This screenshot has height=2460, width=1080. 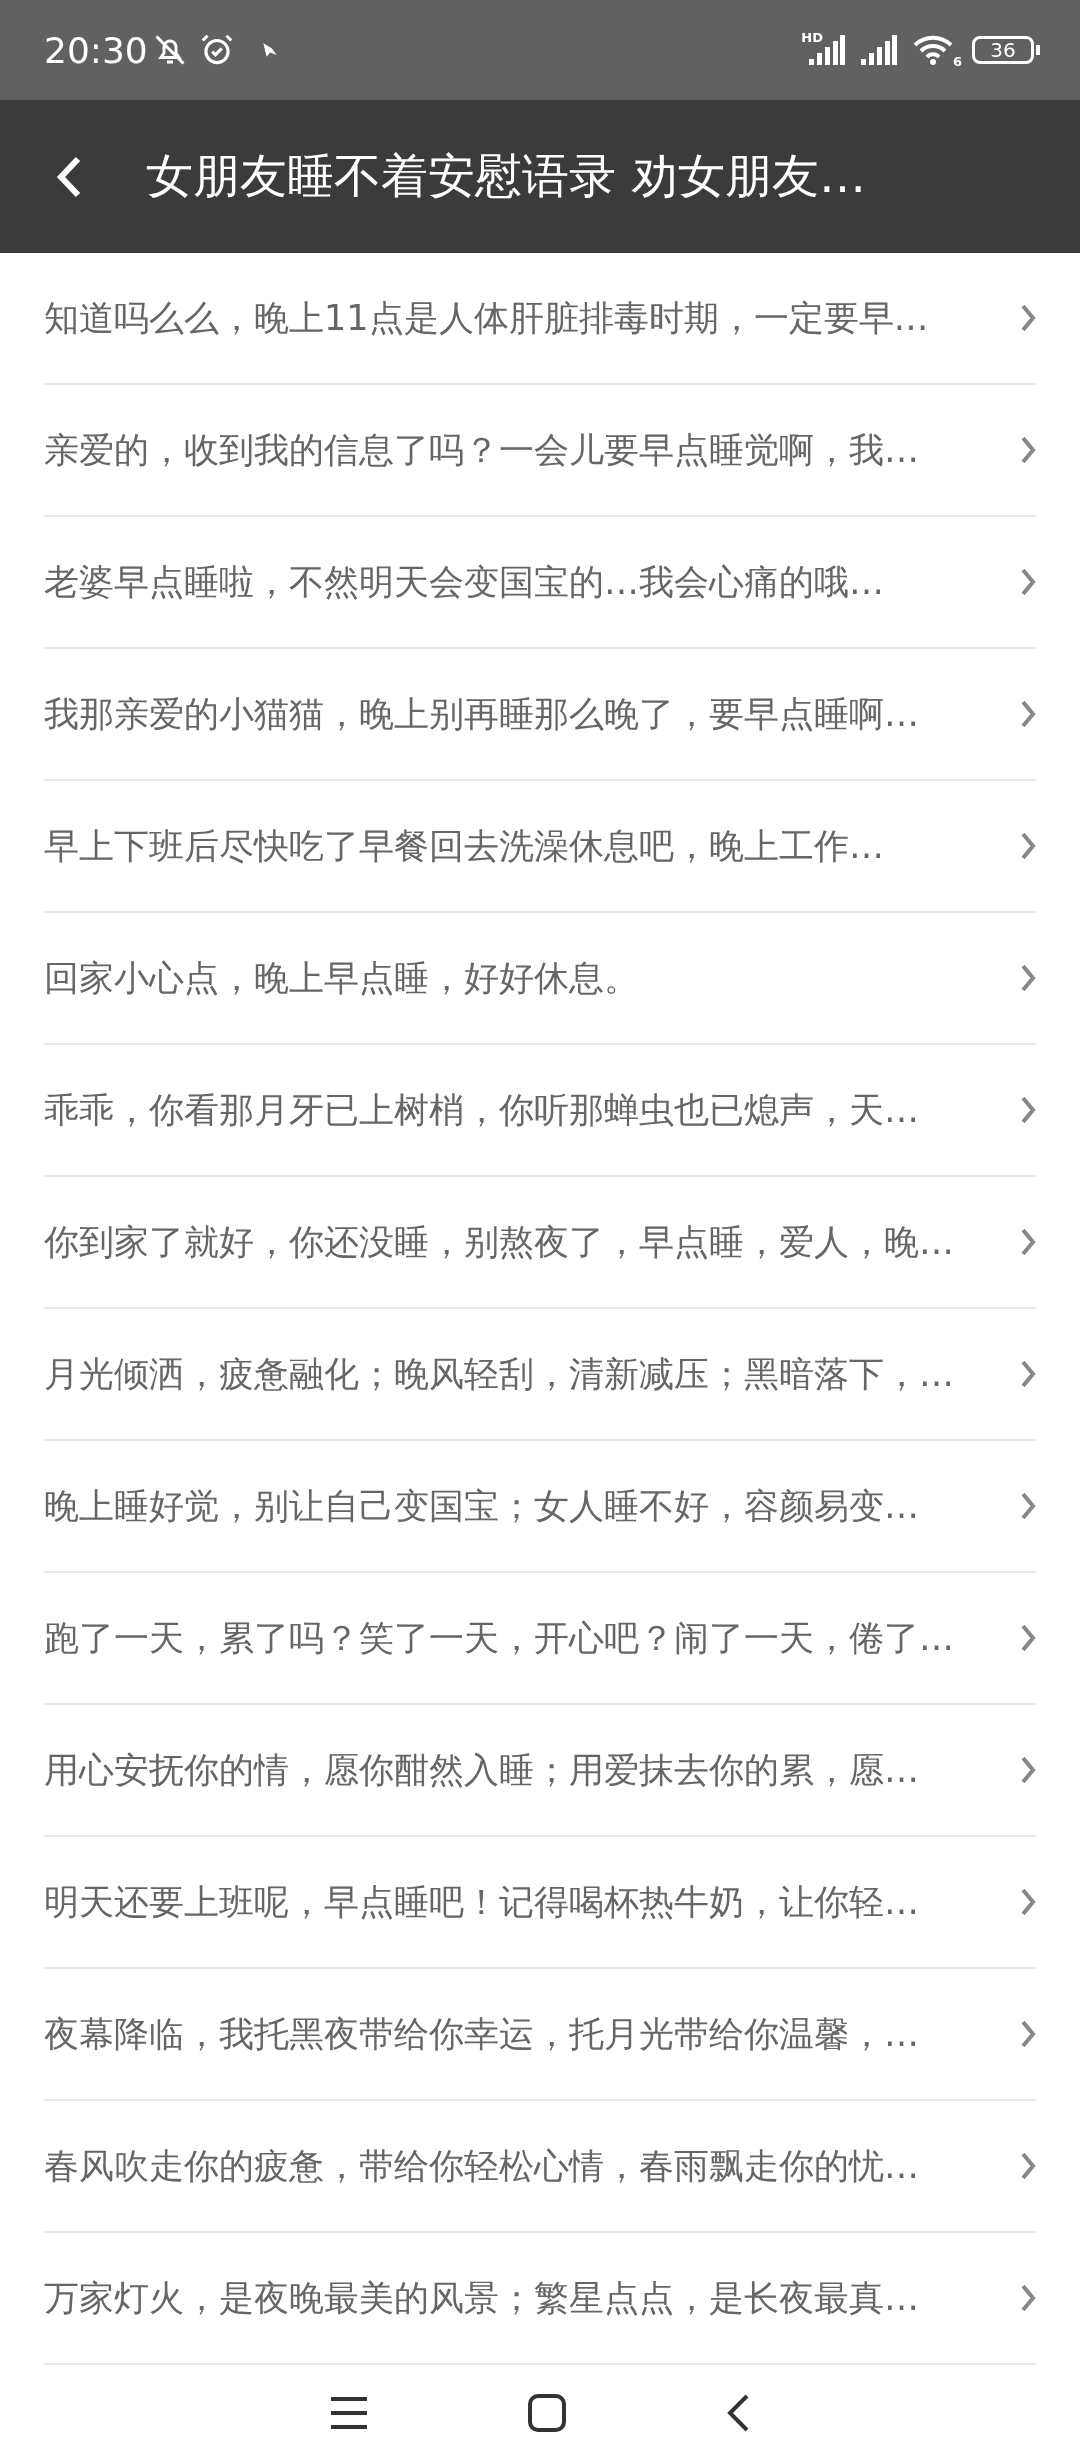 What do you see at coordinates (812, 37) in the screenshot?
I see `network-label: HD` at bounding box center [812, 37].